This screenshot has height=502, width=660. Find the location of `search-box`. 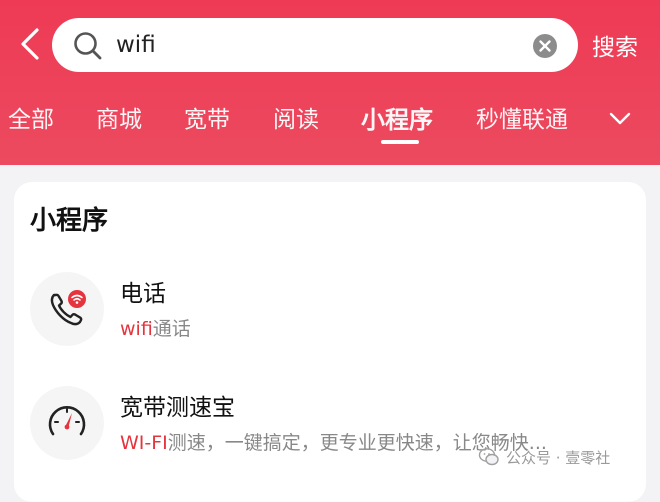

search-box is located at coordinates (315, 45).